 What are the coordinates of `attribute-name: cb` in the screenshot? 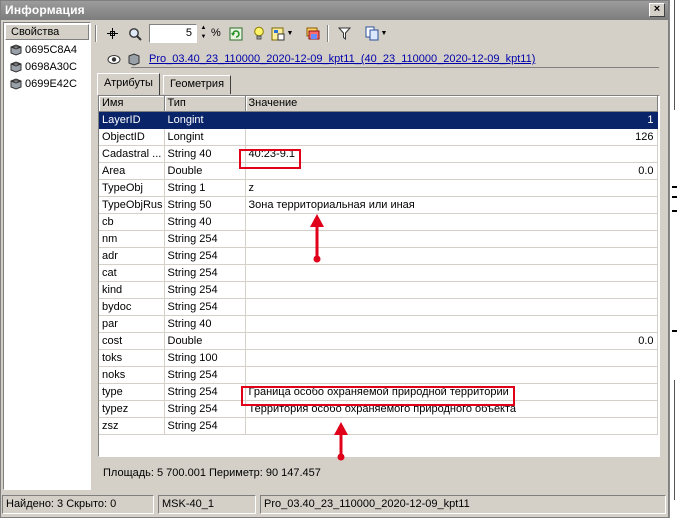 It's located at (132, 222).